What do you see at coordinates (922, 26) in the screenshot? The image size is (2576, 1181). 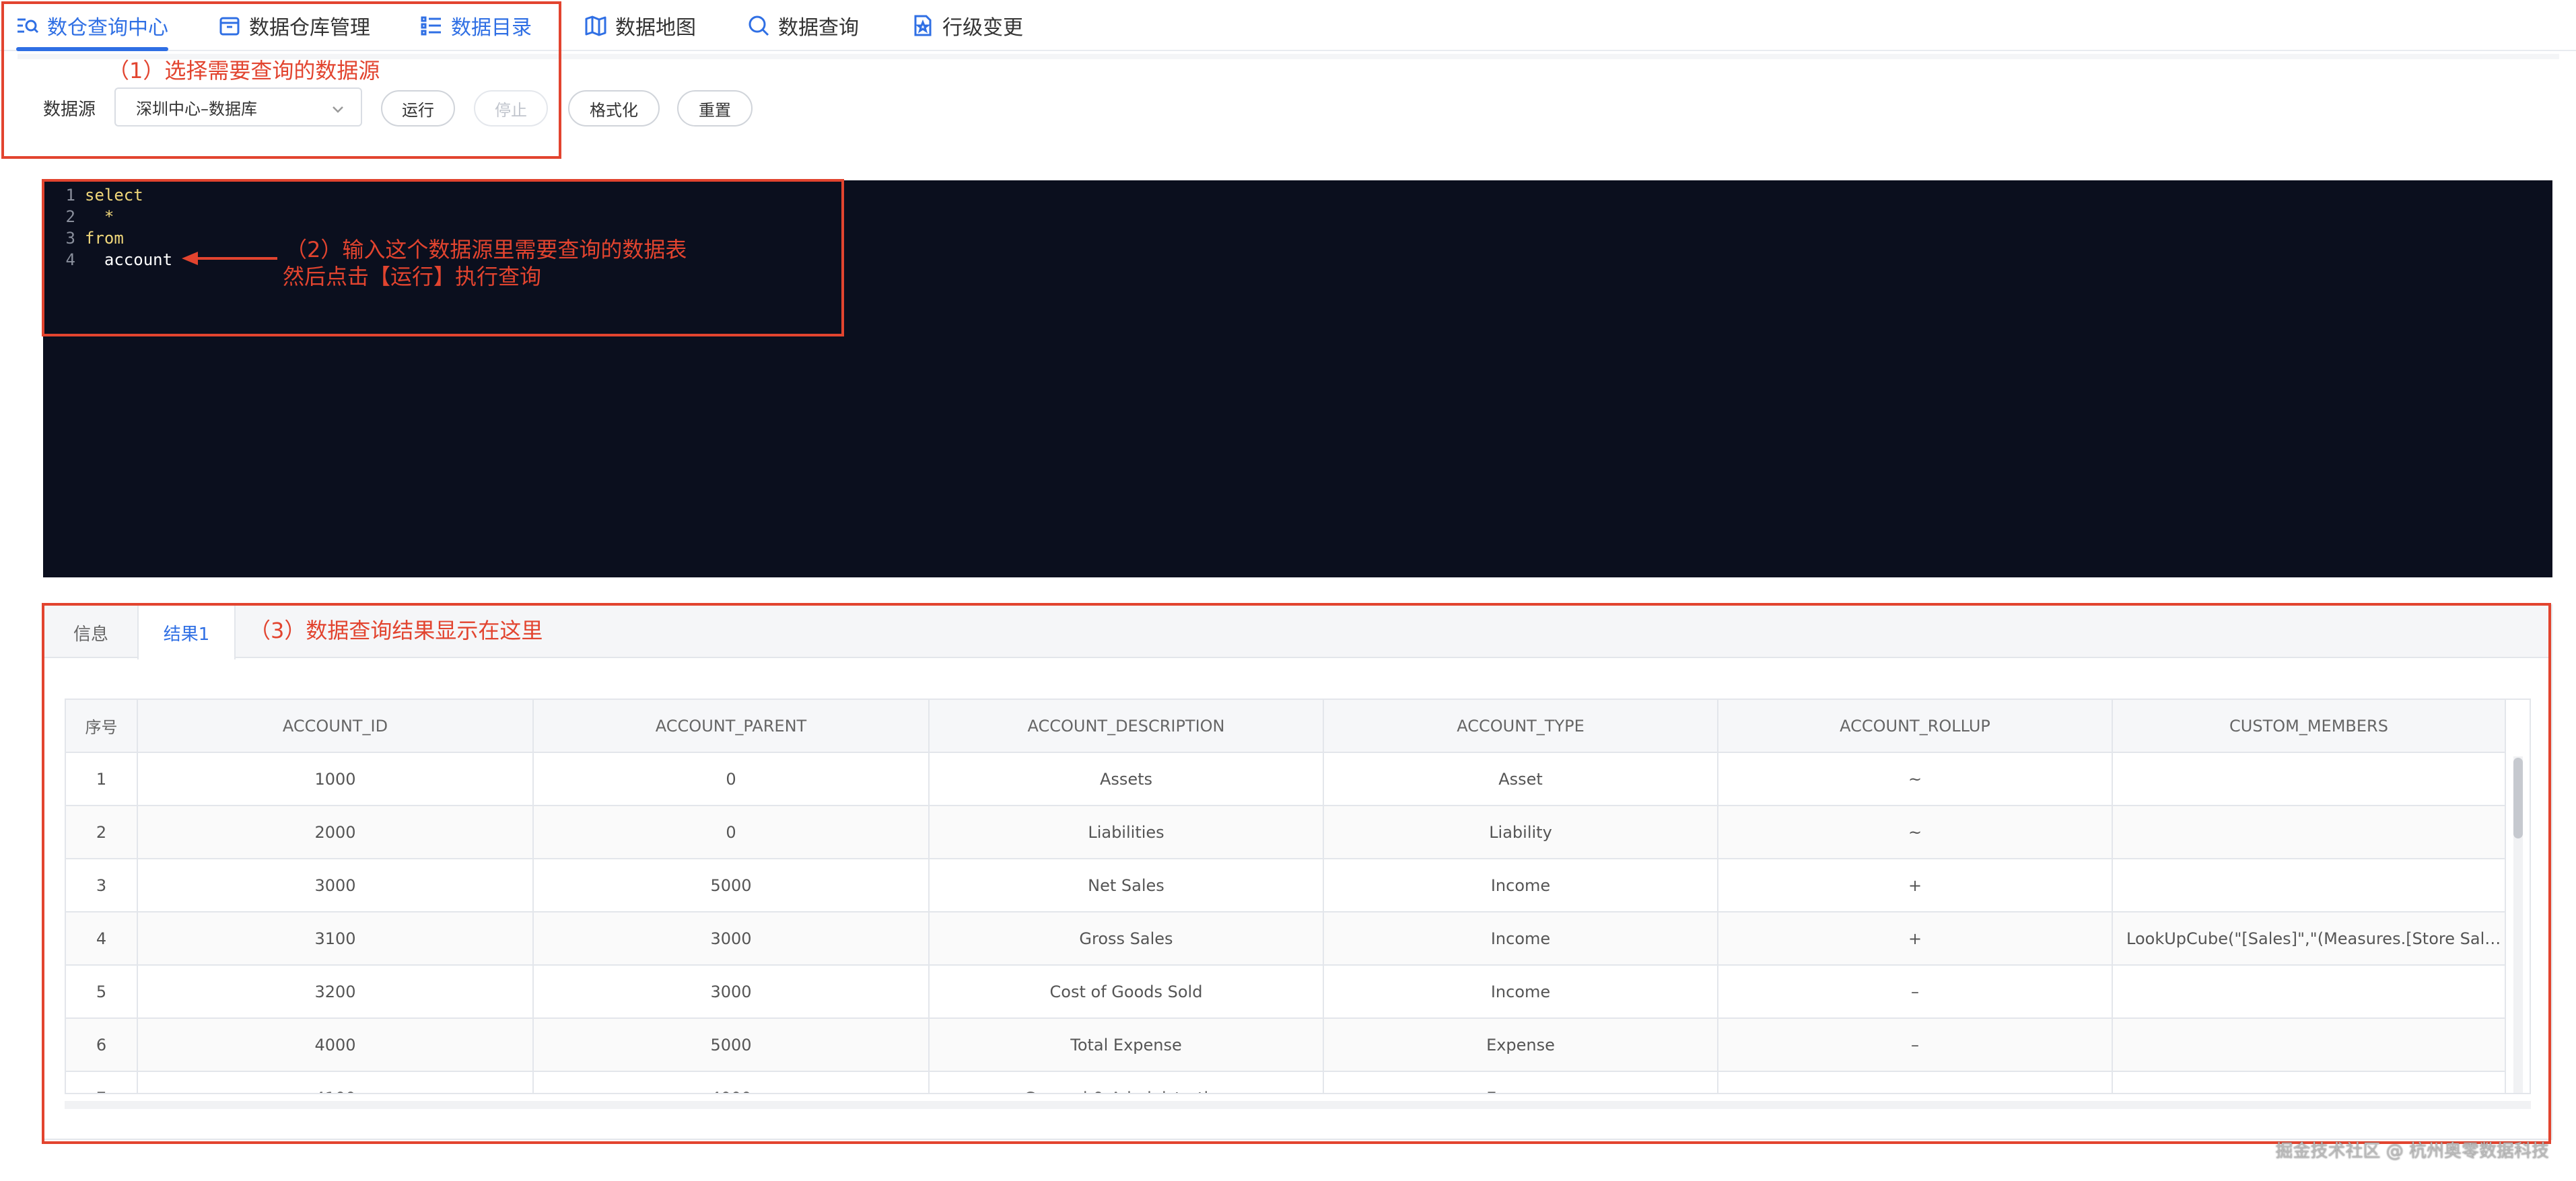 I see `document-star-icon` at bounding box center [922, 26].